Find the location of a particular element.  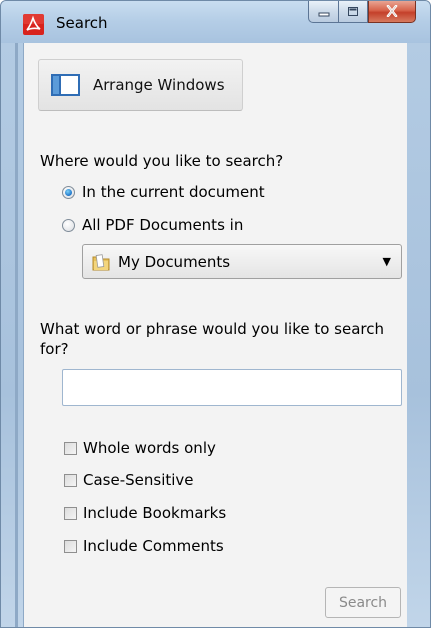

radio-current-document: In the current document is located at coordinates (163, 192).